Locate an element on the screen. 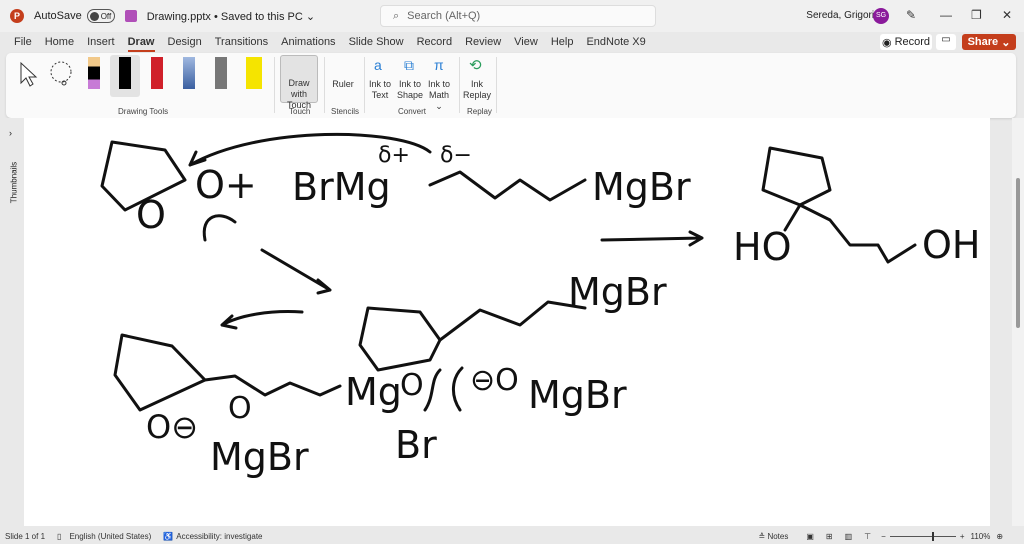  ink-to-math-label: Ink to Math ⌄ is located at coordinates (438, 95).